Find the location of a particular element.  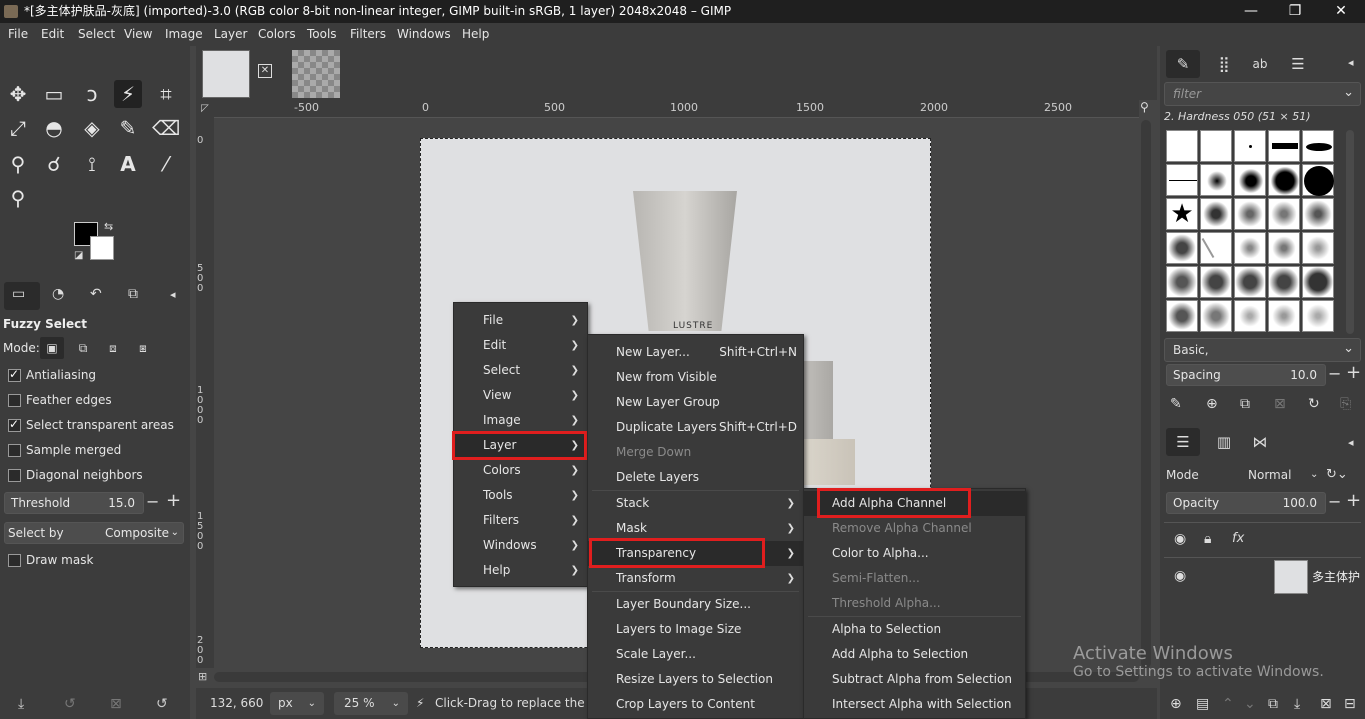

open-brush-as-image-icon: ⎘ is located at coordinates (1345, 404).